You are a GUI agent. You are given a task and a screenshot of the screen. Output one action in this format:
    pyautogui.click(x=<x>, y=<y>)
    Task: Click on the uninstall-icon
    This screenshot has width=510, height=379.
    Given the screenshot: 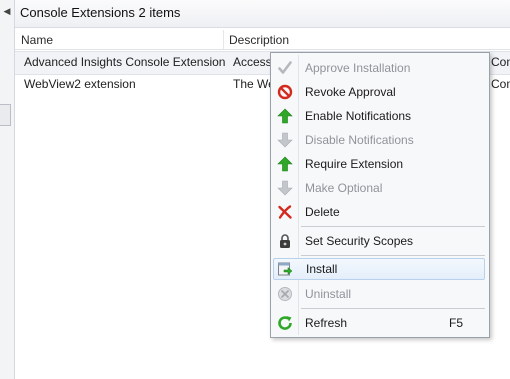 What is the action you would take?
    pyautogui.click(x=285, y=294)
    